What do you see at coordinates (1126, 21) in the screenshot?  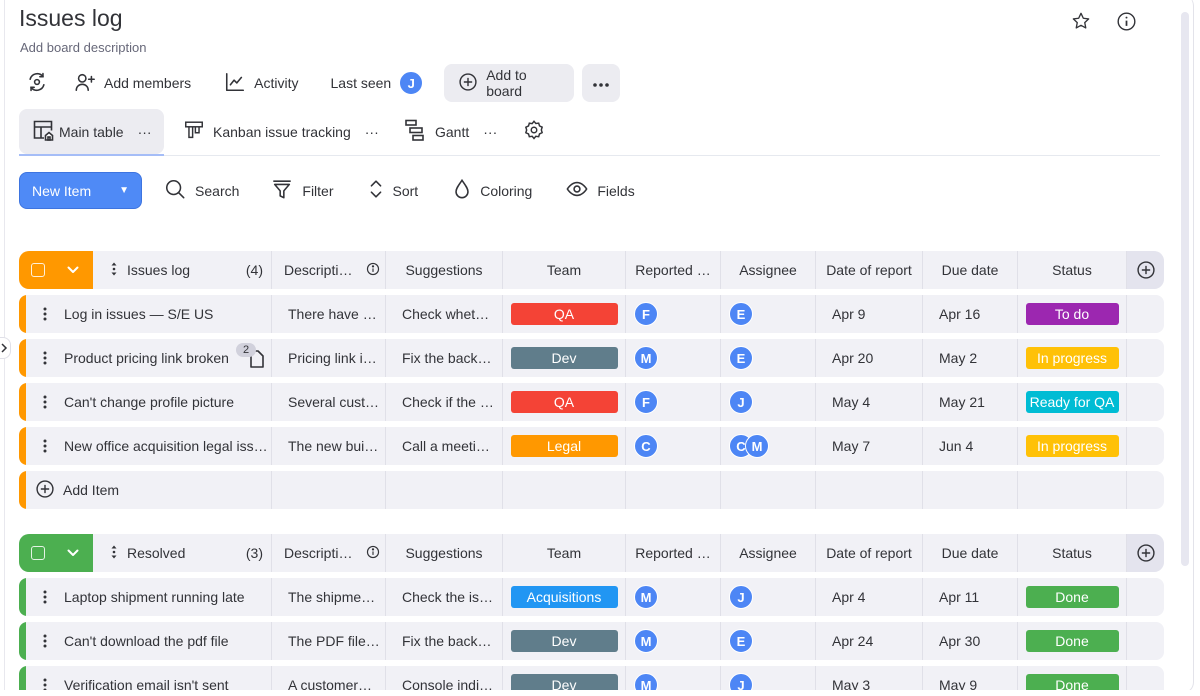 I see `info-icon` at bounding box center [1126, 21].